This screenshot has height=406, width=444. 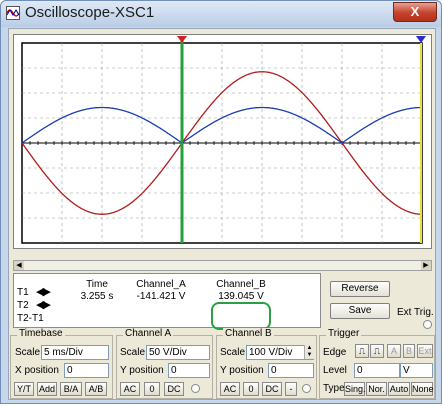 I want to click on t1-time-value: 3.255 s, so click(x=97, y=296).